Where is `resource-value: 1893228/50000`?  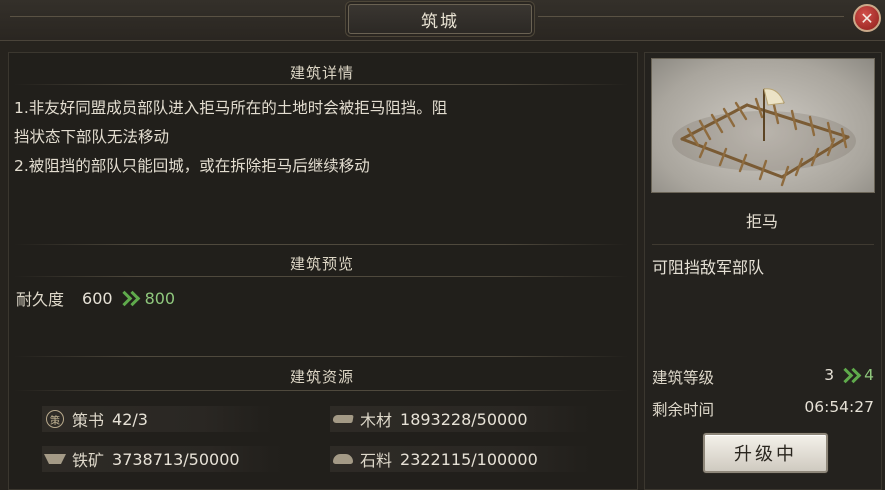
resource-value: 1893228/50000 is located at coordinates (464, 419).